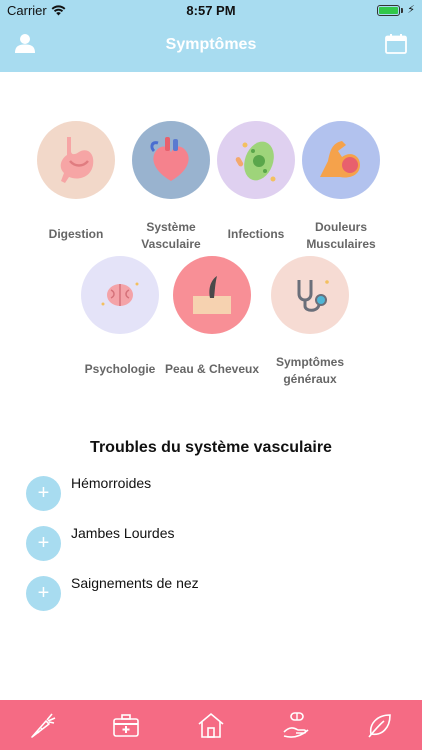 The height and width of the screenshot is (750, 422). I want to click on skin-hair-icon, so click(212, 295).